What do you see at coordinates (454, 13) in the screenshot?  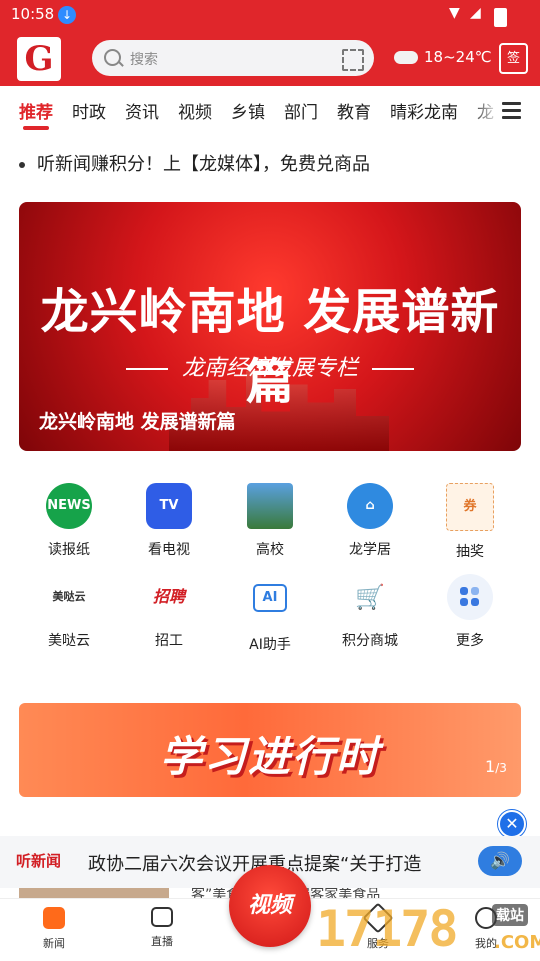 I see `wifi-icon: ▼` at bounding box center [454, 13].